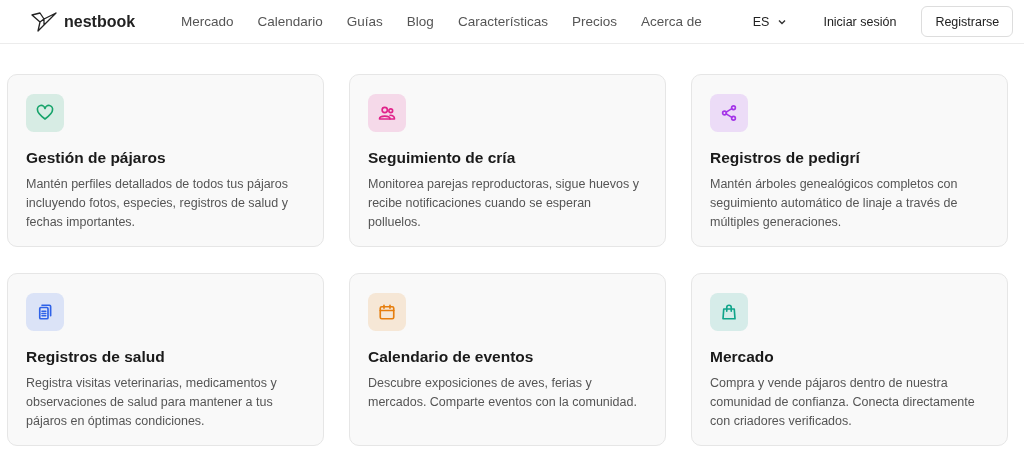 This screenshot has width=1024, height=466. I want to click on feature-description: Mantén perfiles detallados de todos tus pájaros incluyendo fotos, especies, registros de salud y fechas importantes., so click(157, 203).